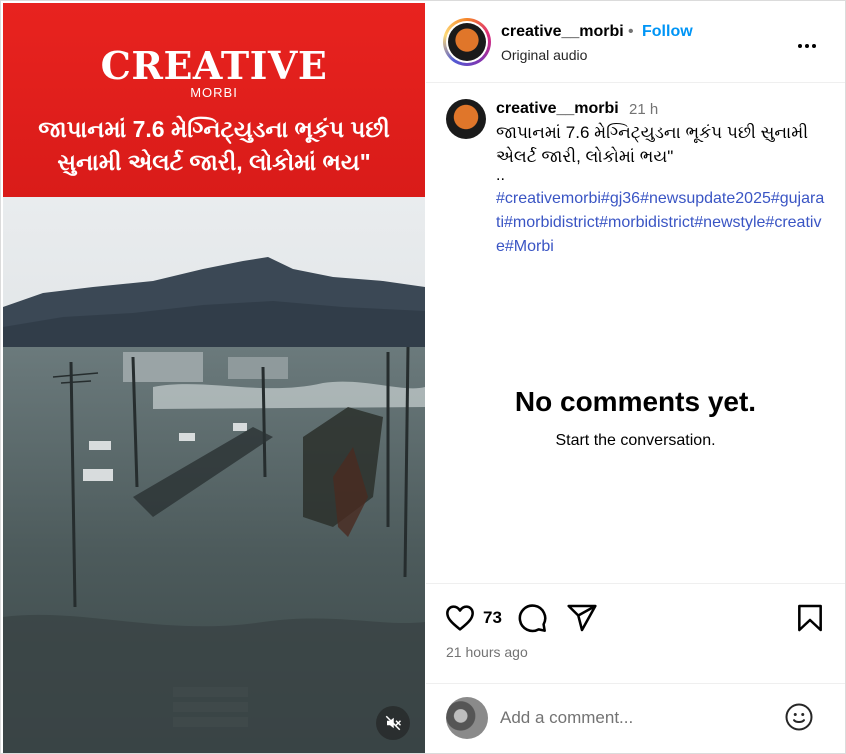 This screenshot has height=754, width=846. I want to click on no-comments-title: No comments yet., so click(635, 401).